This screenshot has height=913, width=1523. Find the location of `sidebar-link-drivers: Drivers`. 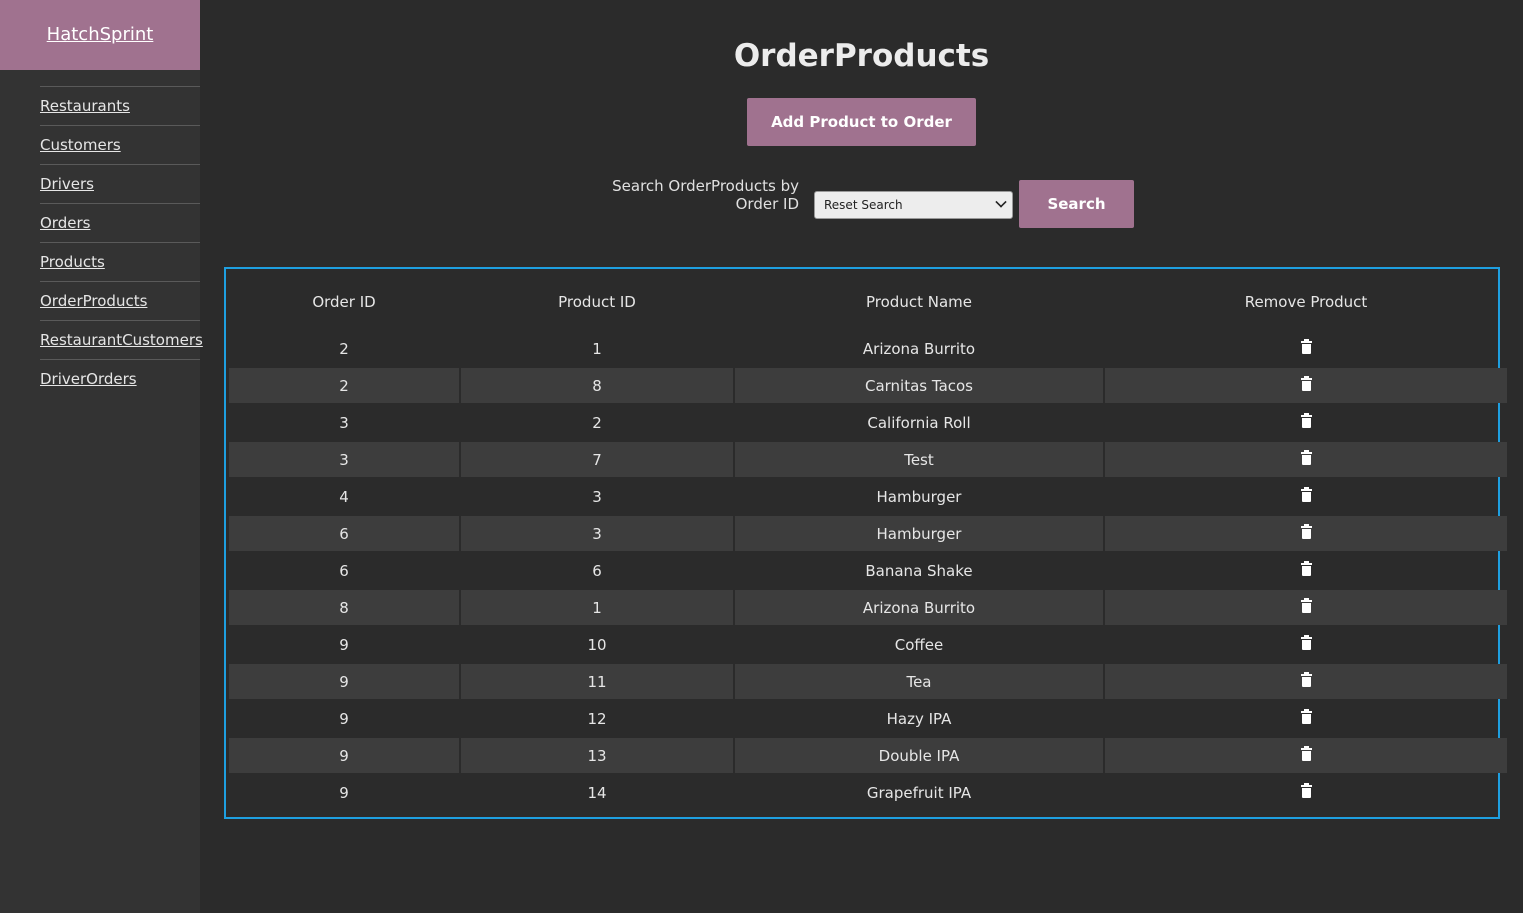

sidebar-link-drivers: Drivers is located at coordinates (67, 184).